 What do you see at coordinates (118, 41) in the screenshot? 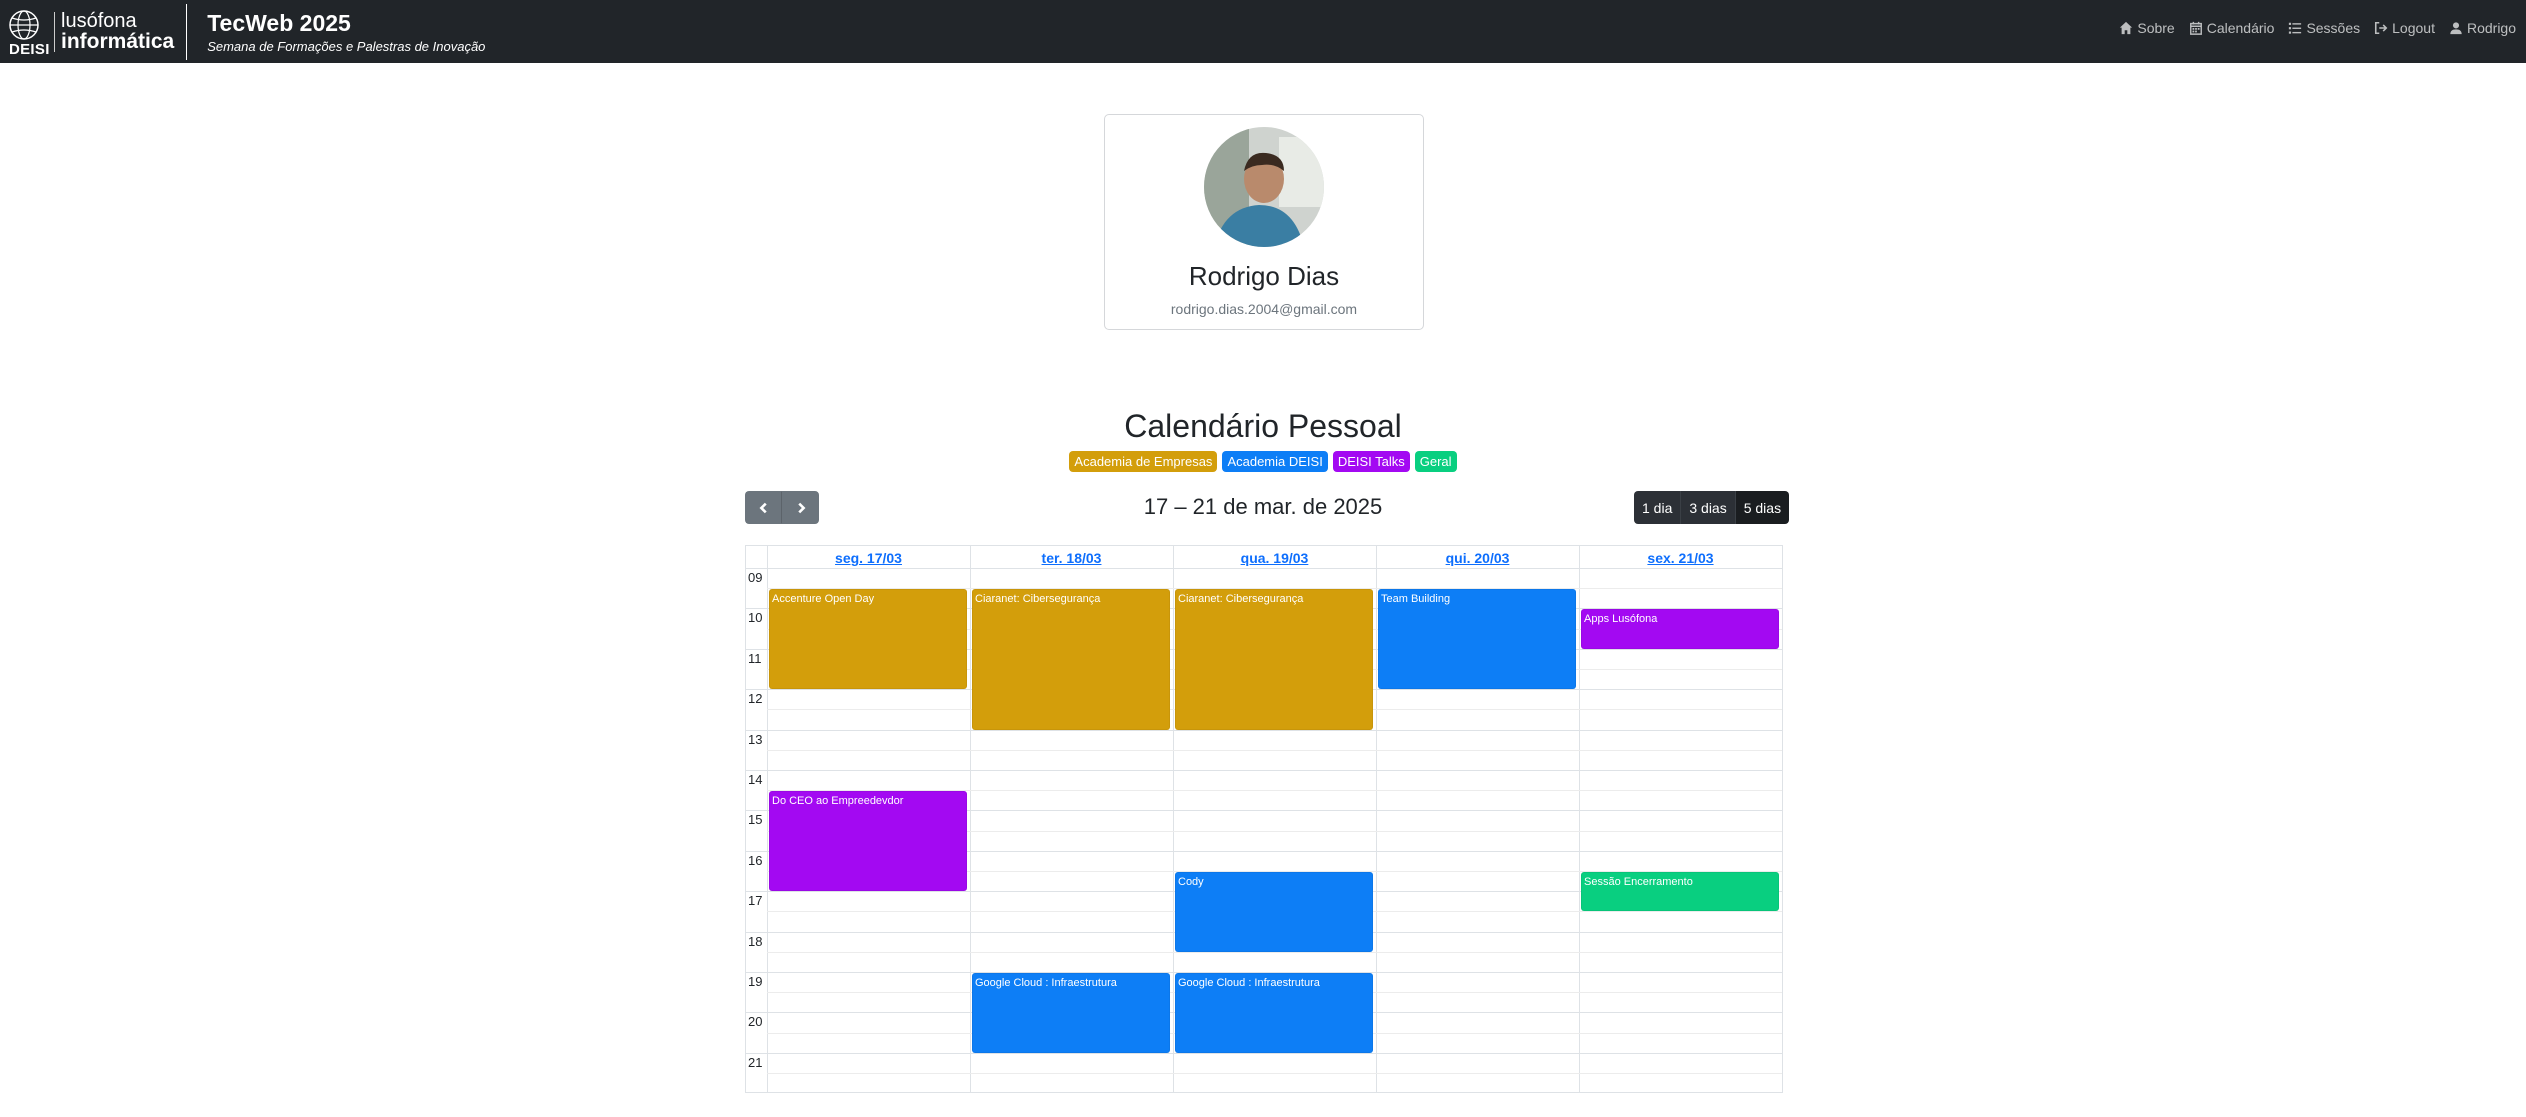
I see `logo-line2: informática` at bounding box center [118, 41].